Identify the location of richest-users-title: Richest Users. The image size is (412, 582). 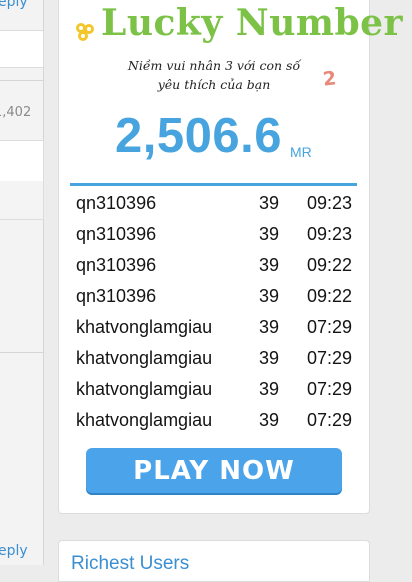
(130, 564).